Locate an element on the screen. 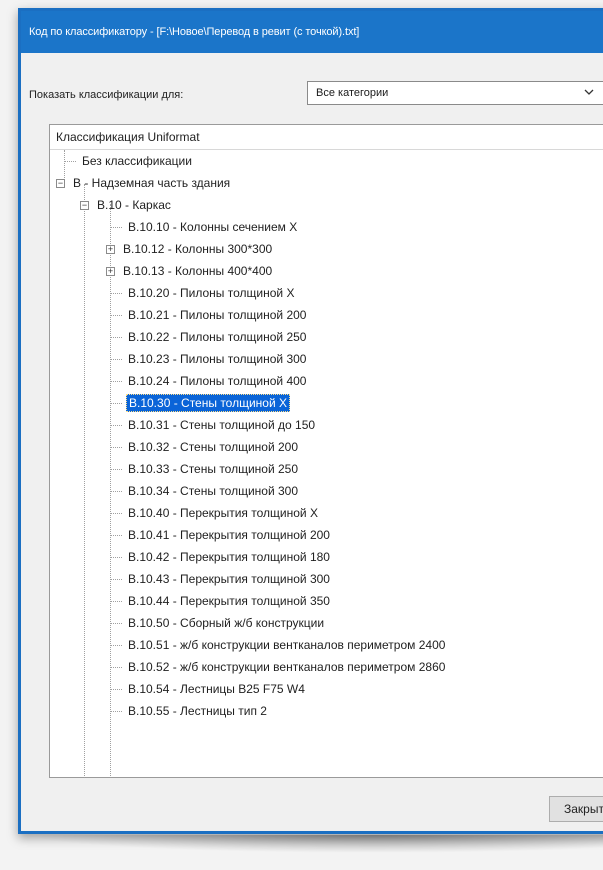  tree-item: B.10.50 - Сборный ж/б конструкции is located at coordinates (218, 623).